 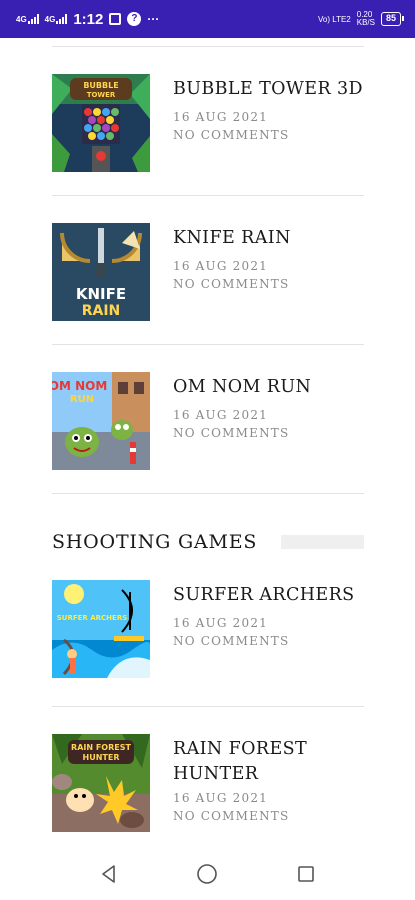 What do you see at coordinates (154, 542) in the screenshot?
I see `section-title: SHOOTING GAMES` at bounding box center [154, 542].